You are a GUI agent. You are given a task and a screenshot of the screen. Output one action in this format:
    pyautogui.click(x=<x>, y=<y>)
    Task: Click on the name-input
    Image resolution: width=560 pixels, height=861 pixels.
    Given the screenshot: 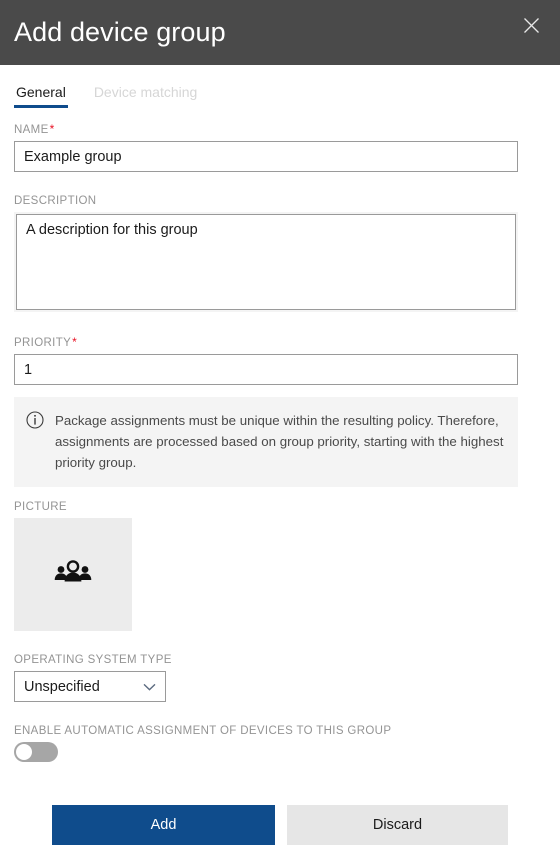 What is the action you would take?
    pyautogui.click(x=266, y=156)
    